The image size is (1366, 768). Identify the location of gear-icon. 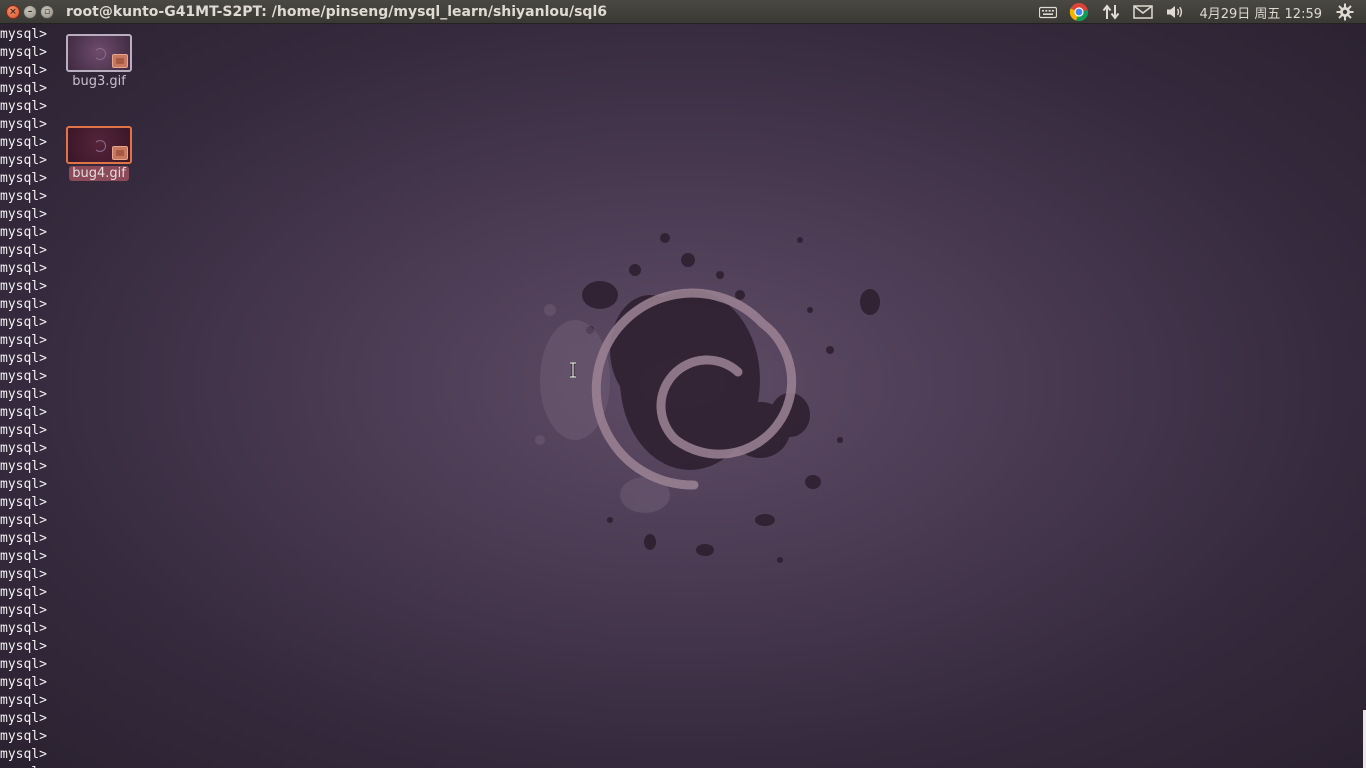
(1345, 12).